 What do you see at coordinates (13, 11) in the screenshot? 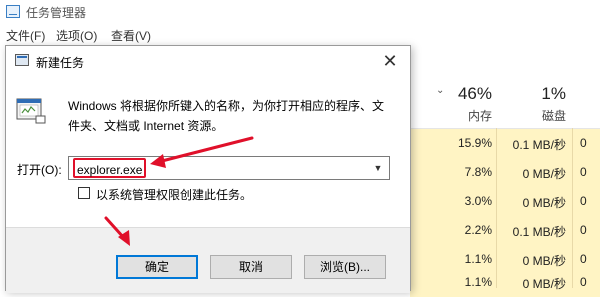
I see `taskmanager-app-icon` at bounding box center [13, 11].